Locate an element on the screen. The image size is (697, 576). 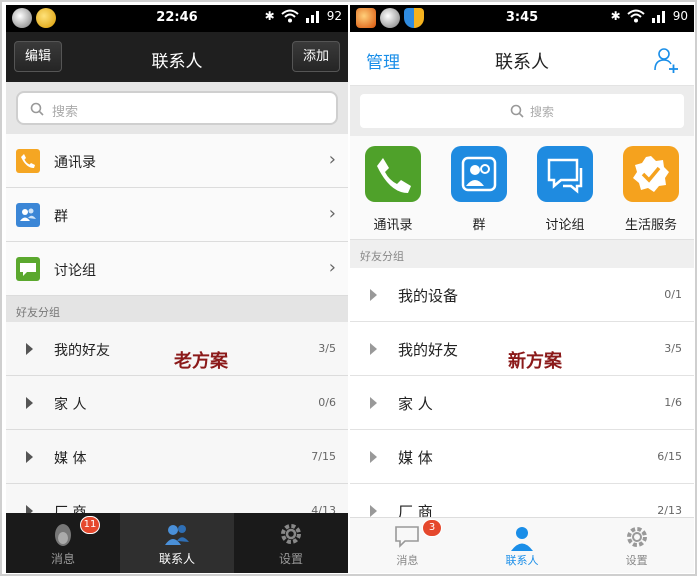
group-name: 我的设备 is located at coordinates (428, 296).